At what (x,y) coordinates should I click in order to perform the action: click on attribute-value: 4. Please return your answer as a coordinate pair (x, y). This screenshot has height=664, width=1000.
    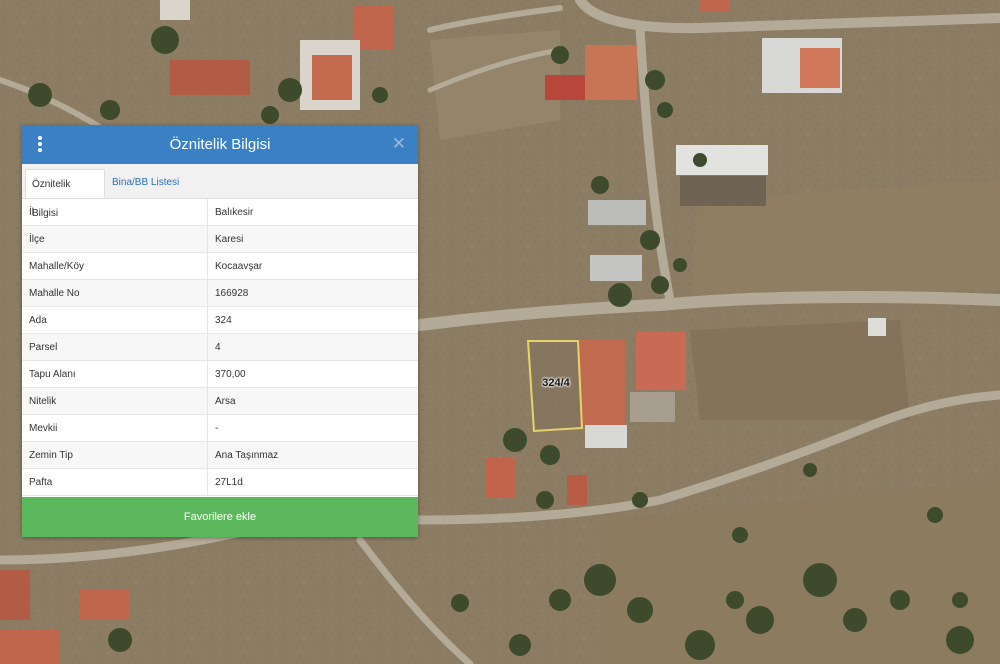
    Looking at the image, I should click on (312, 347).